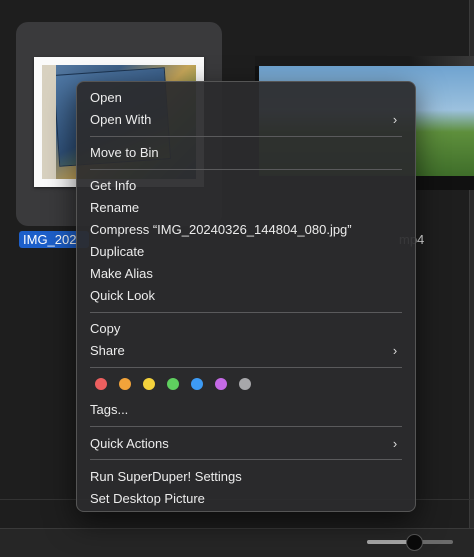 The height and width of the screenshot is (557, 474). I want to click on menu-item-label: Quick Look, so click(123, 295).